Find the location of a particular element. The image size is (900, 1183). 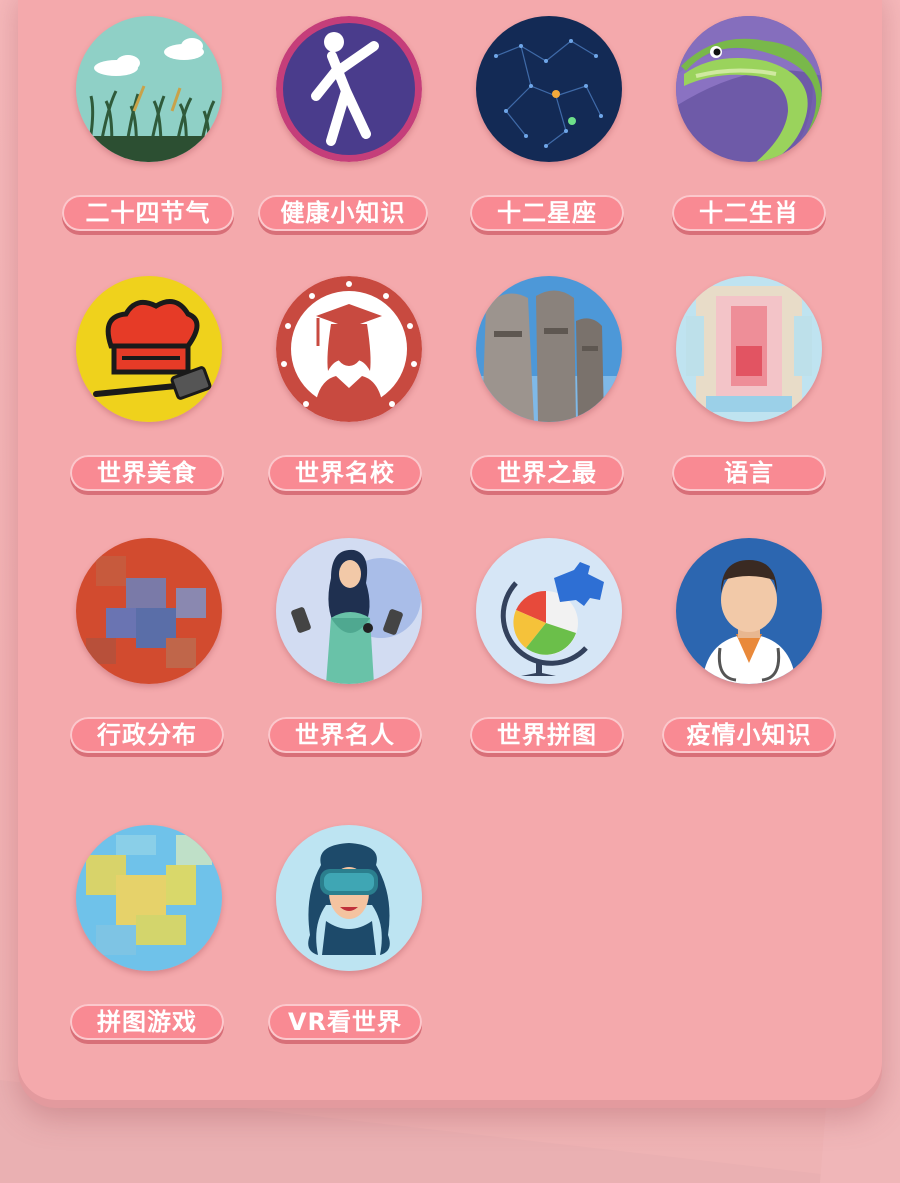

menu-item-language: 语言 is located at coordinates (748, 396).